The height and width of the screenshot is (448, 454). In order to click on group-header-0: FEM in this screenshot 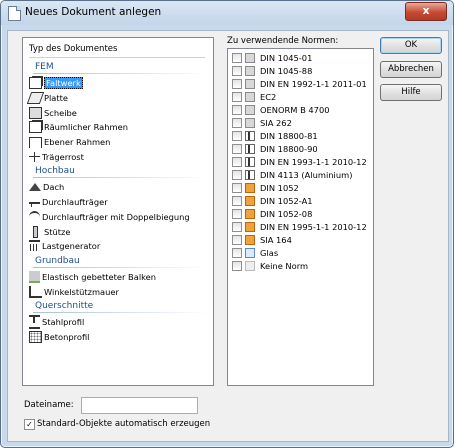, I will do `click(44, 67)`.